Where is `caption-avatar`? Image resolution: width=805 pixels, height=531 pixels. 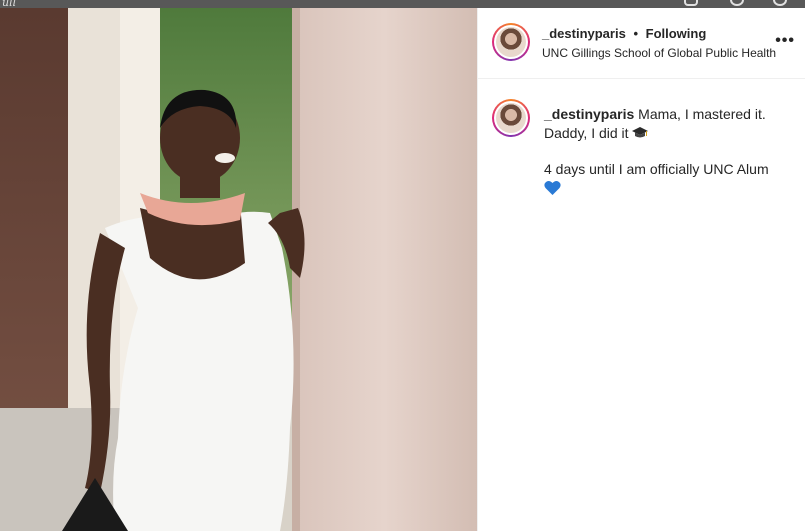 caption-avatar is located at coordinates (511, 118).